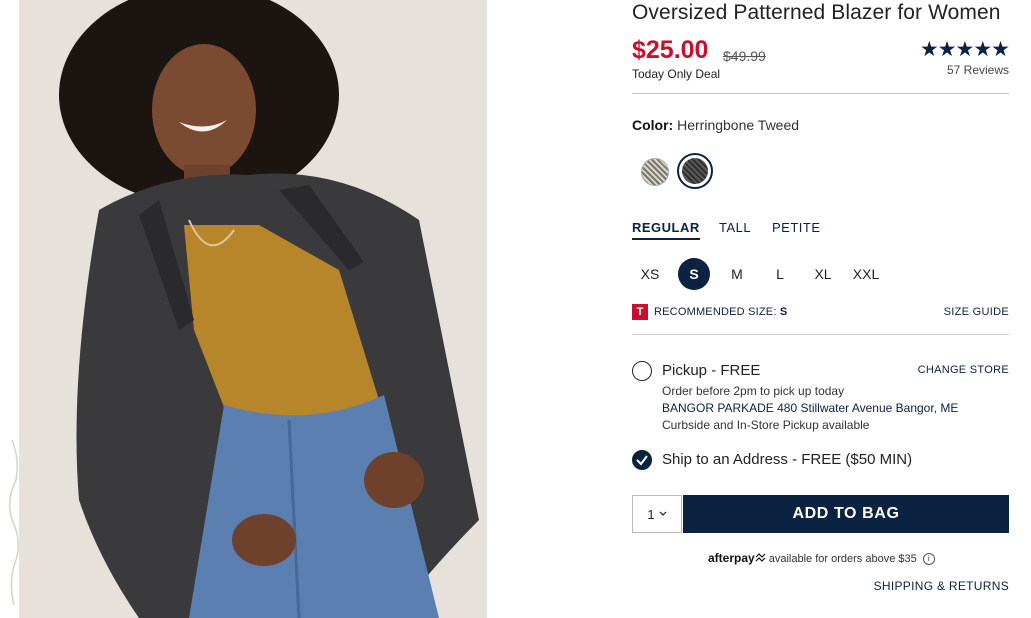 This screenshot has height=618, width=1031. Describe the element at coordinates (694, 274) in the screenshot. I see `size-option-selected: S` at that location.